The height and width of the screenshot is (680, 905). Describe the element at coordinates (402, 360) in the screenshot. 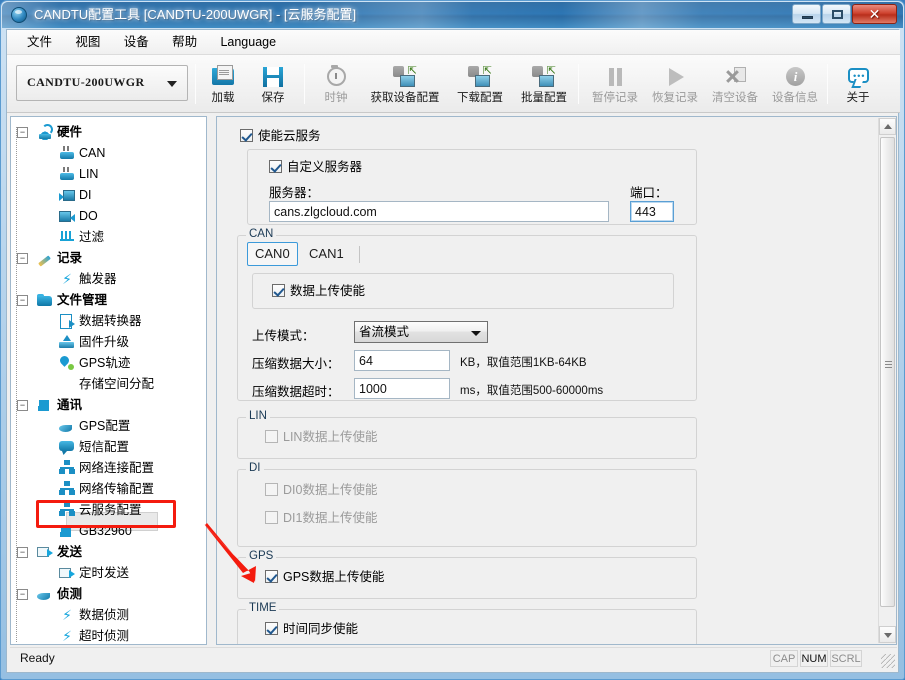

I see `compress-size-input: 64` at that location.